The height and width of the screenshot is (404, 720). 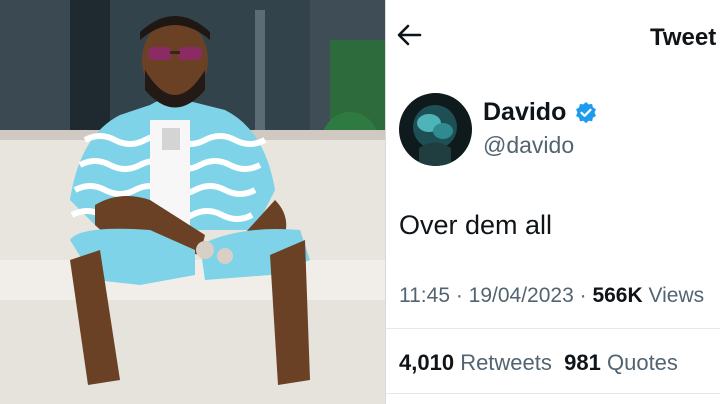 What do you see at coordinates (683, 37) in the screenshot?
I see `page-title: Tweet` at bounding box center [683, 37].